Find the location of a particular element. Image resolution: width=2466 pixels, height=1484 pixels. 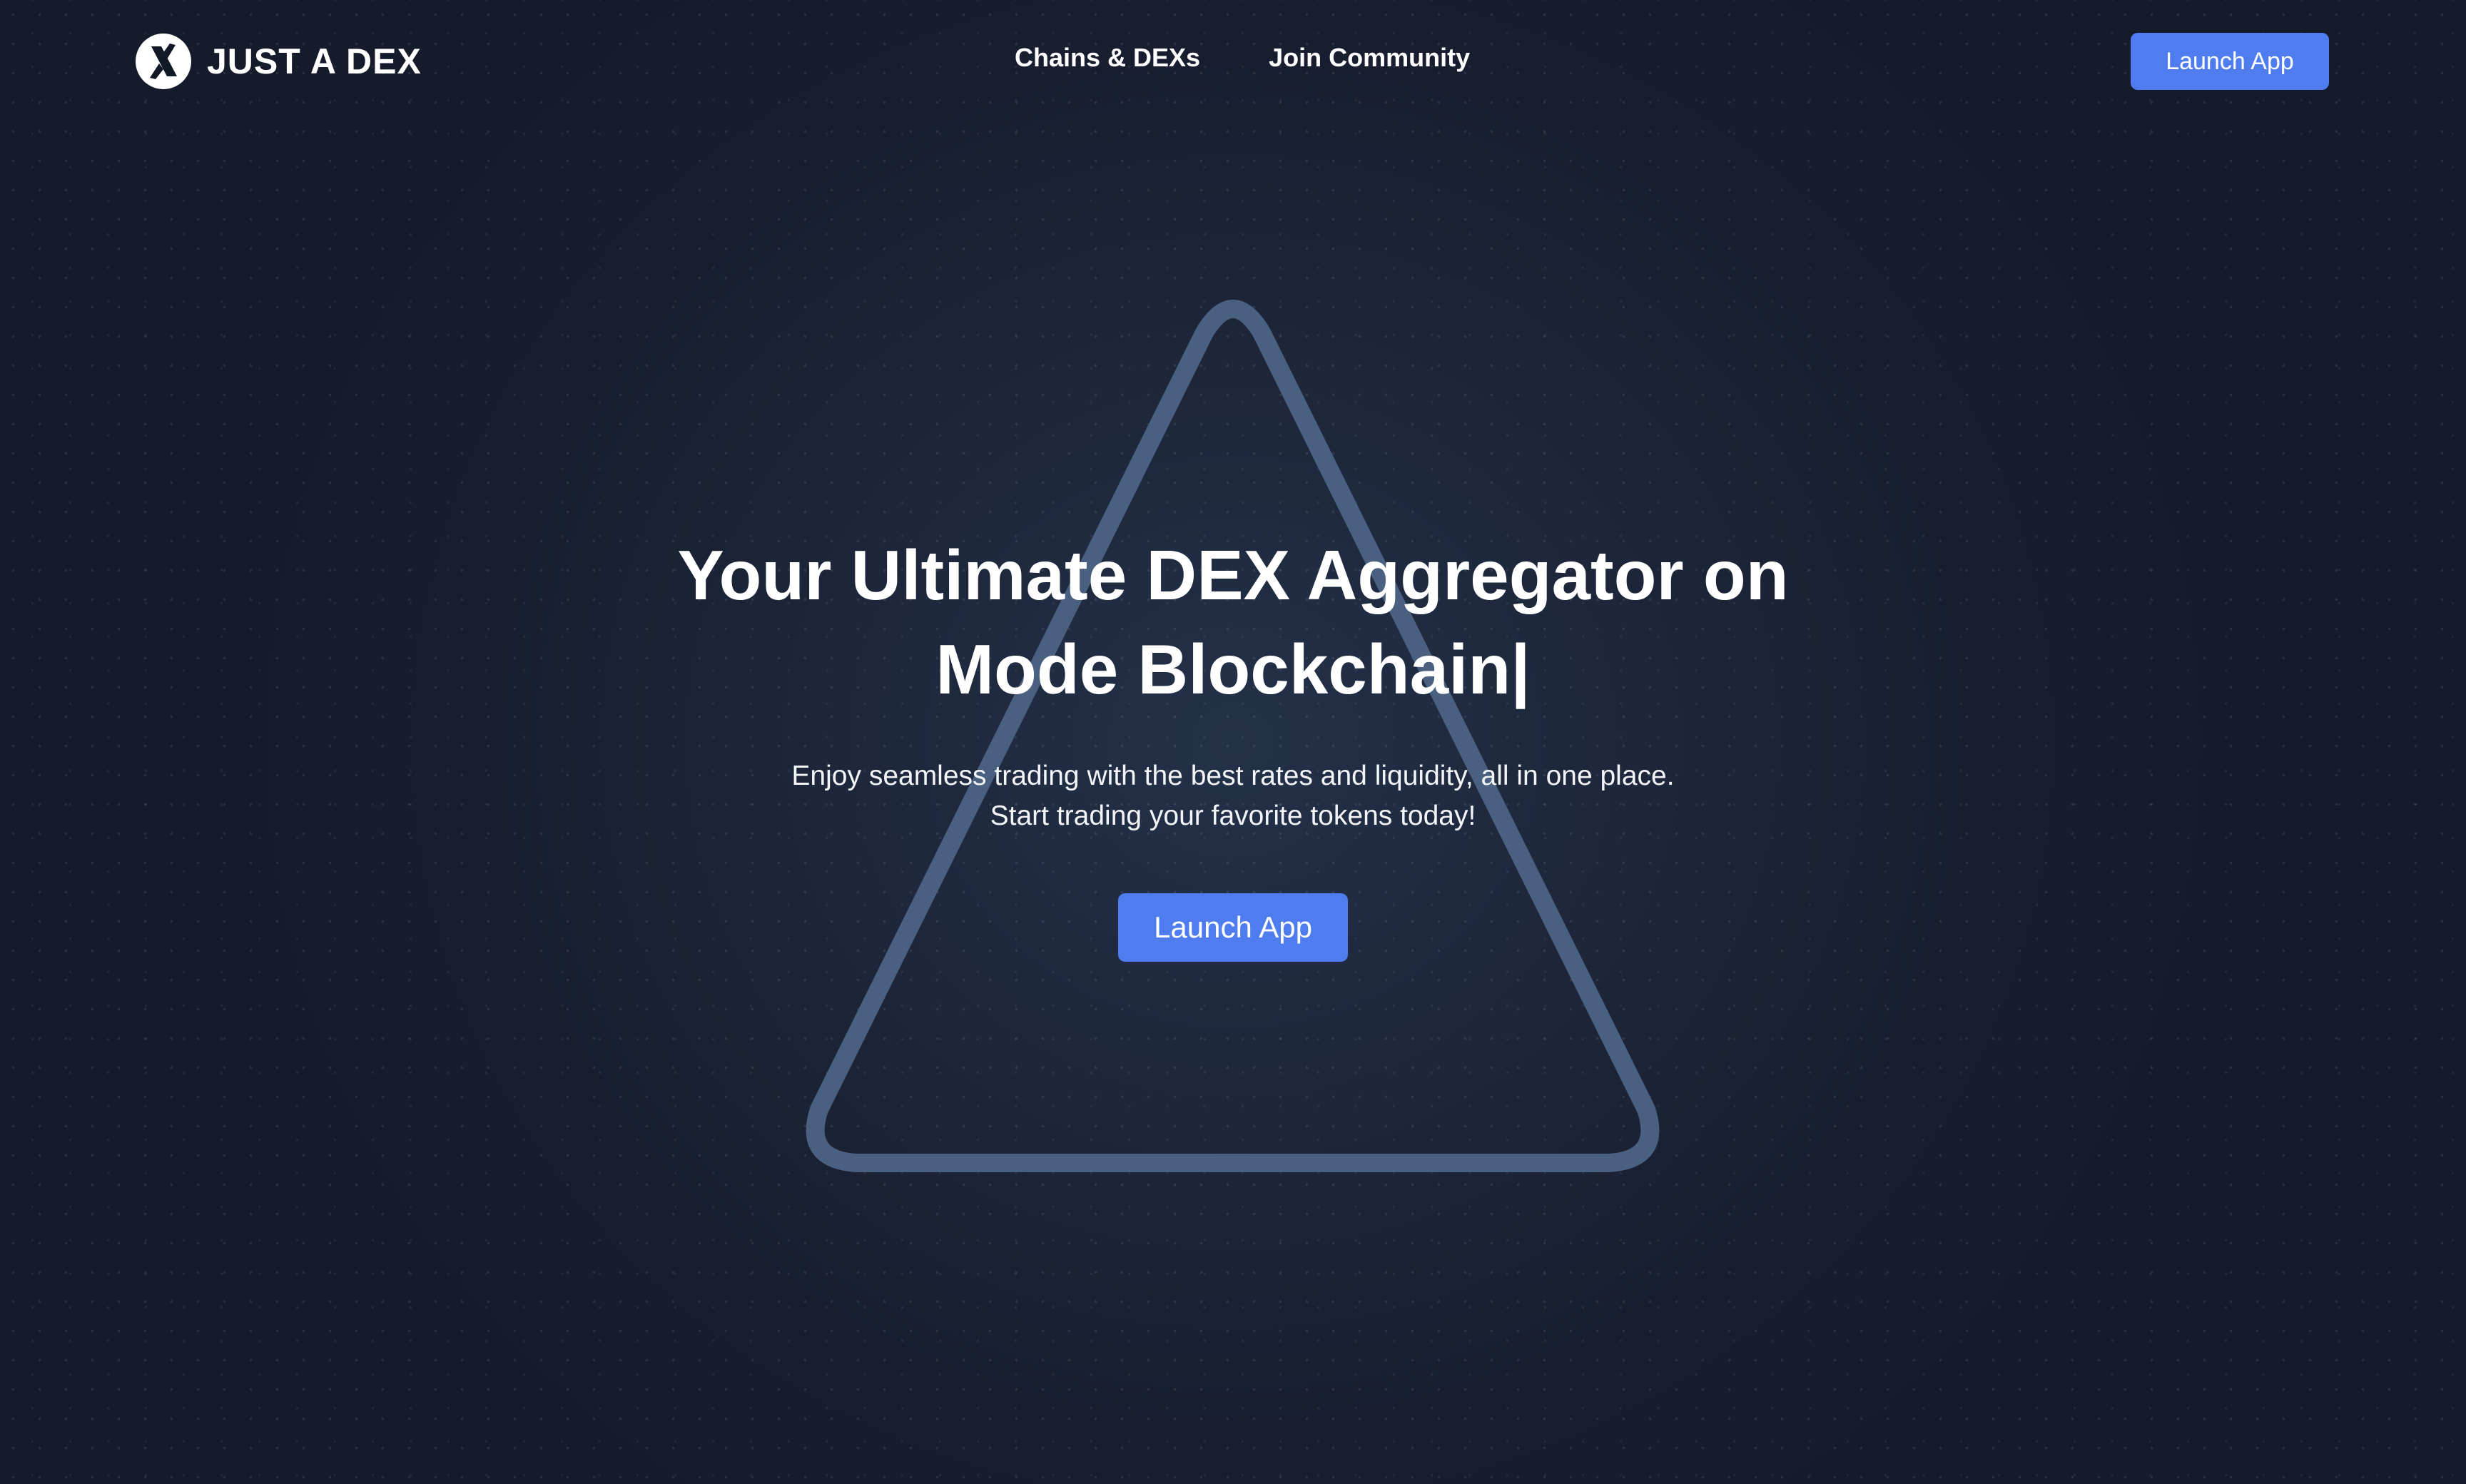

brand-home-link: JUST A DEX is located at coordinates (279, 61).